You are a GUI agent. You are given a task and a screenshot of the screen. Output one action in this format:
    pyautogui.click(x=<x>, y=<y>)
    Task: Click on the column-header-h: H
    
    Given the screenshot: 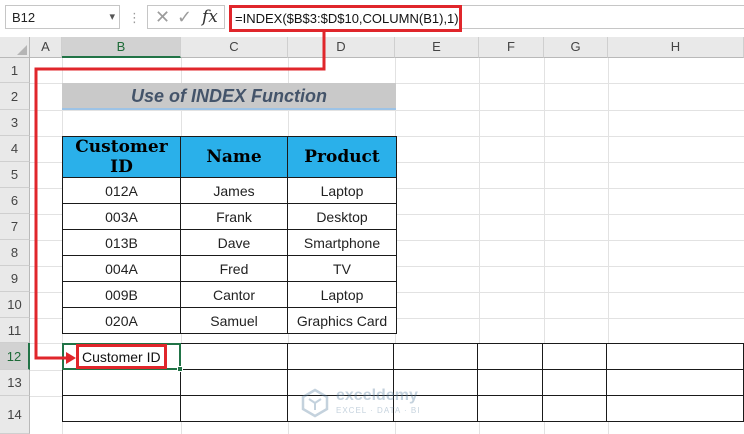 What is the action you would take?
    pyautogui.click(x=676, y=47)
    